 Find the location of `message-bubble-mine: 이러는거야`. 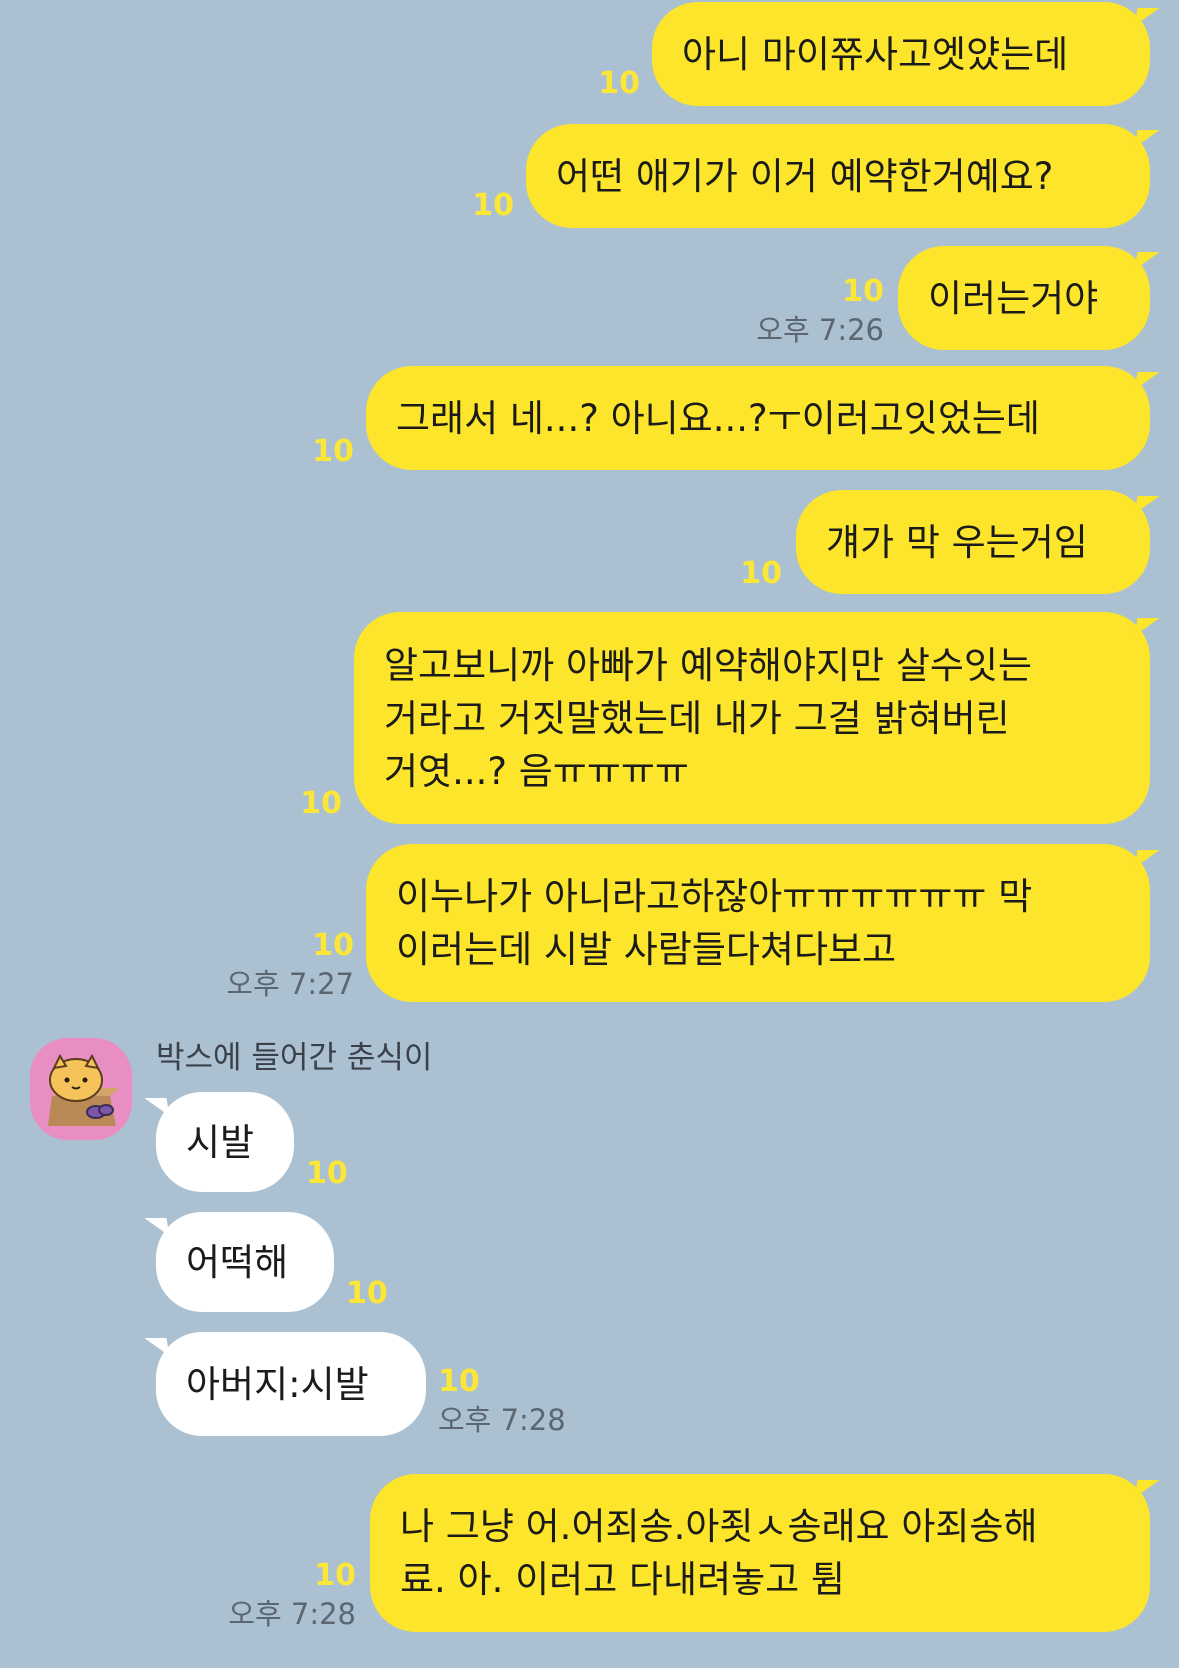

message-bubble-mine: 이러는거야 is located at coordinates (1029, 298).